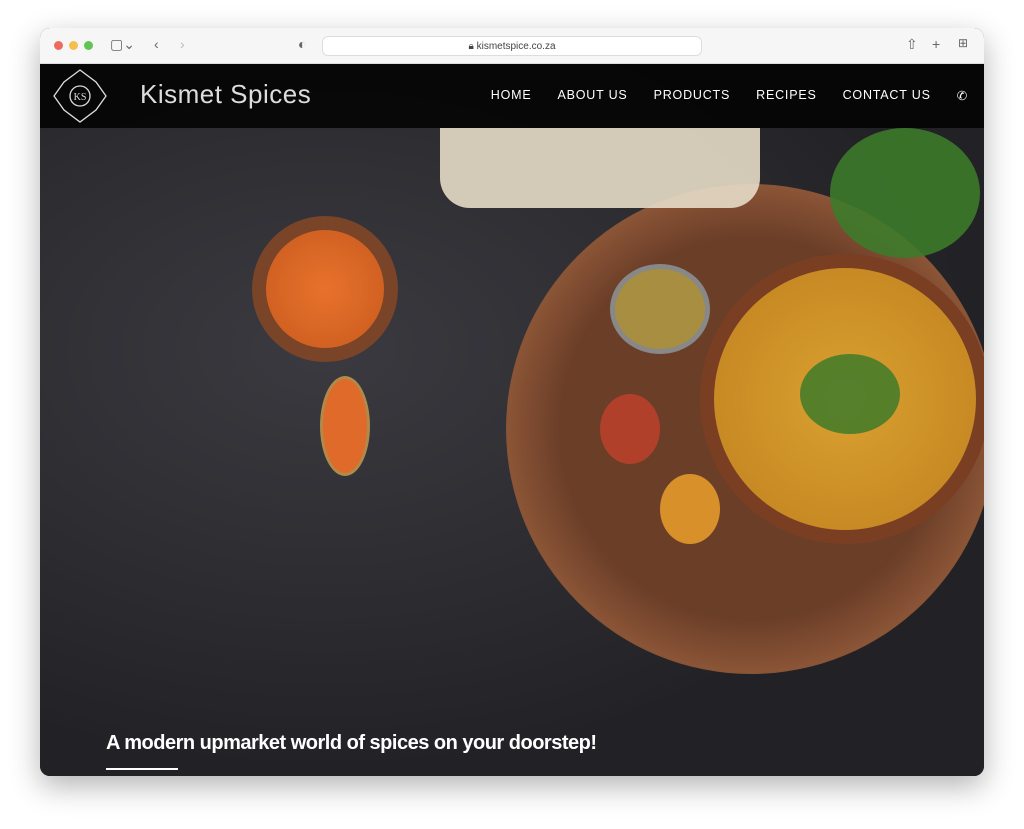 The image size is (1024, 829). Describe the element at coordinates (122, 44) in the screenshot. I see `sidebar-icon: ▢⌄` at that location.